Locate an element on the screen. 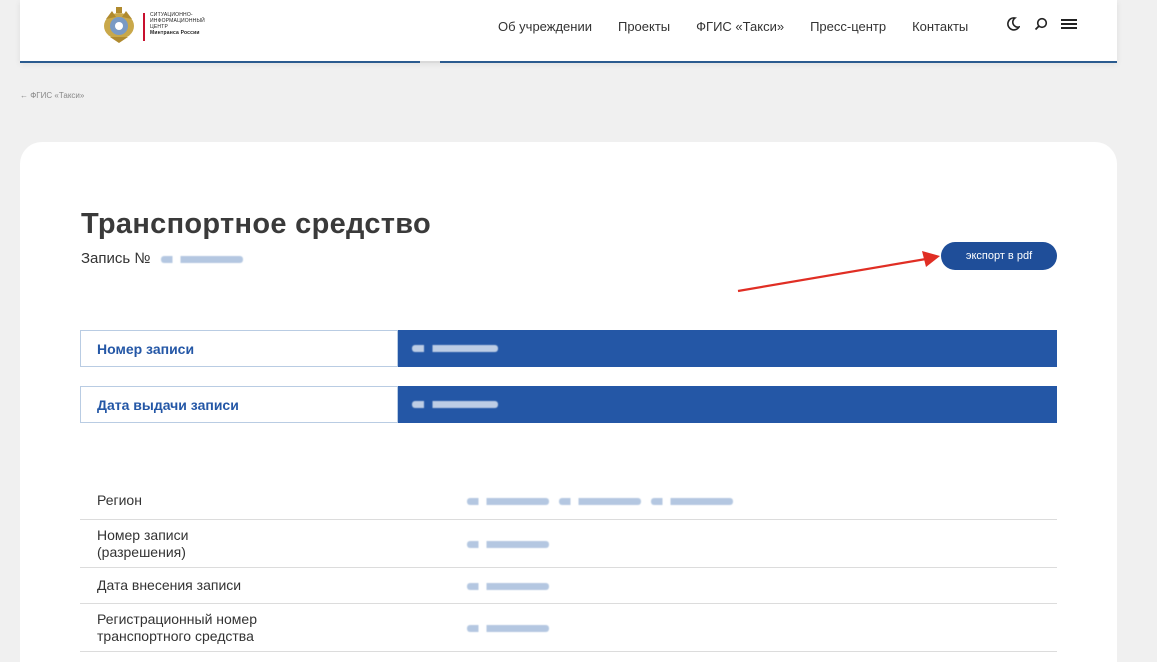  breadcrumb-back-link: ← ФГИС «Такси» is located at coordinates (52, 95).